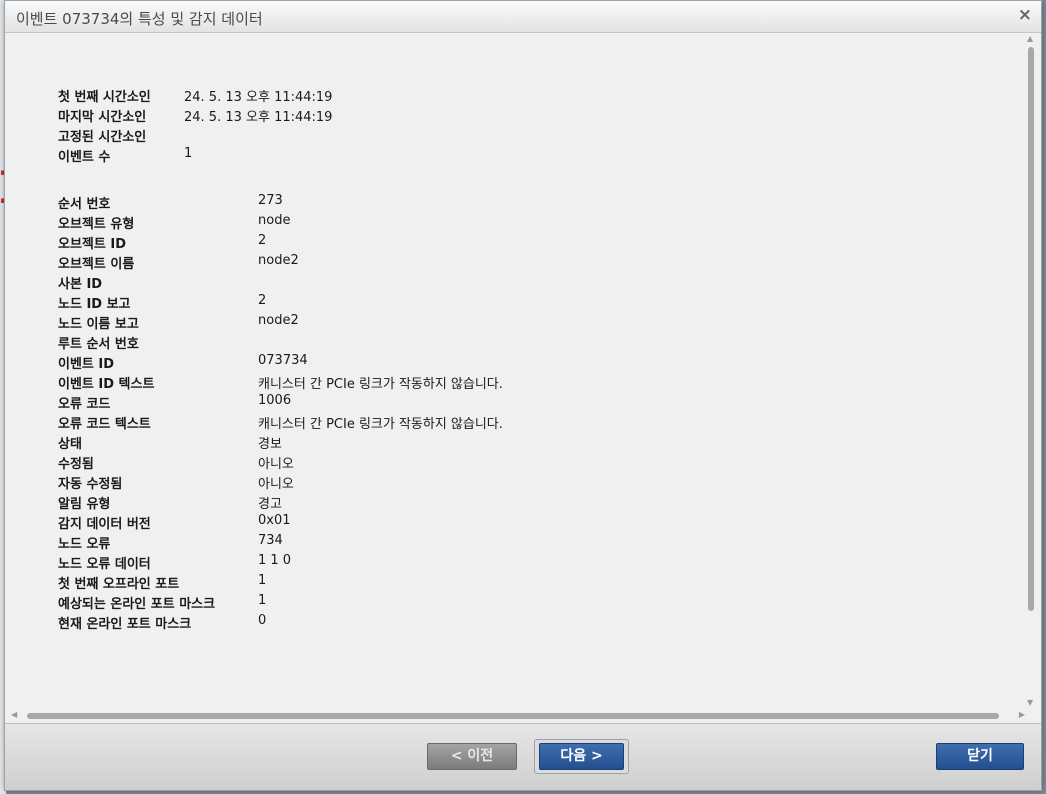 The width and height of the screenshot is (1046, 794). I want to click on property-label: 수정됨, so click(76, 464).